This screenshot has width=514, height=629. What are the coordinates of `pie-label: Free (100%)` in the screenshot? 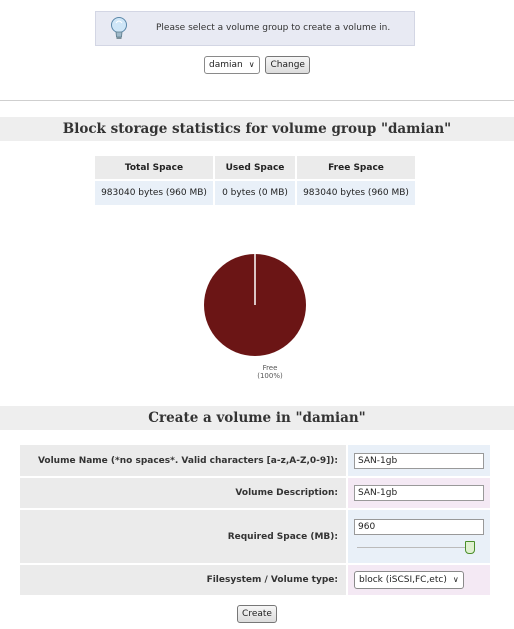 It's located at (270, 372).